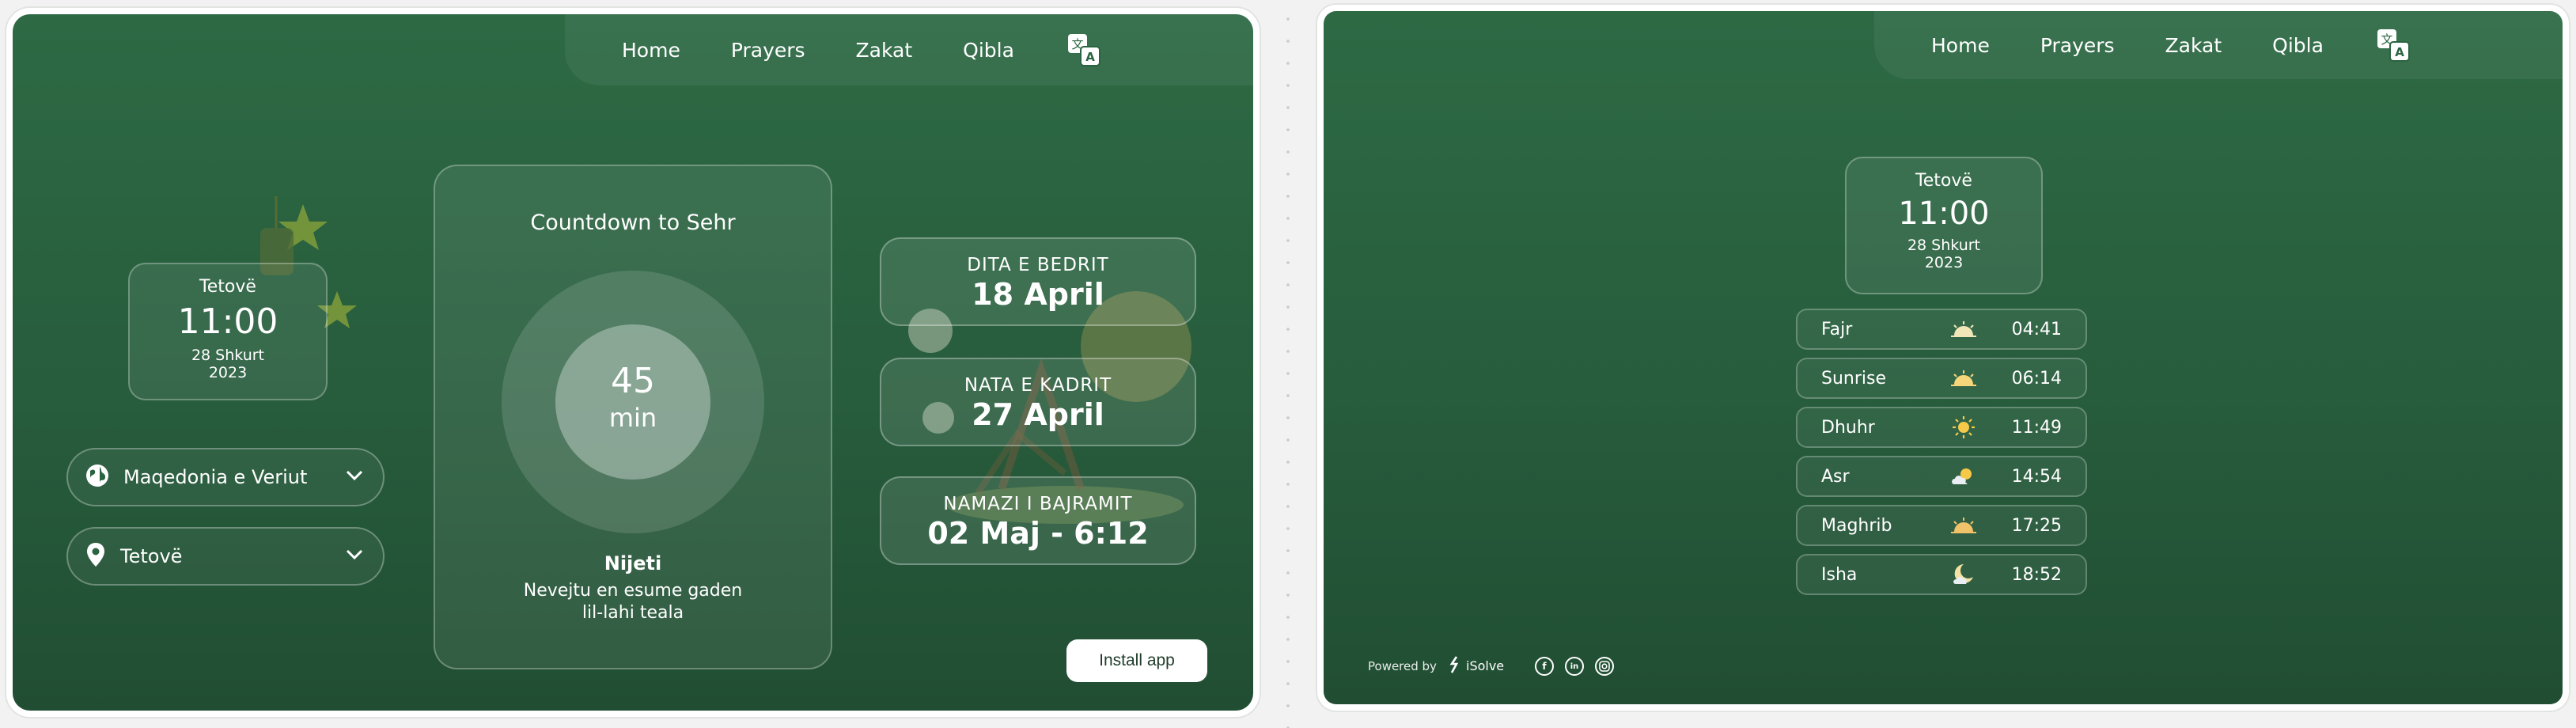  What do you see at coordinates (1136, 660) in the screenshot?
I see `install-app-button: Install app` at bounding box center [1136, 660].